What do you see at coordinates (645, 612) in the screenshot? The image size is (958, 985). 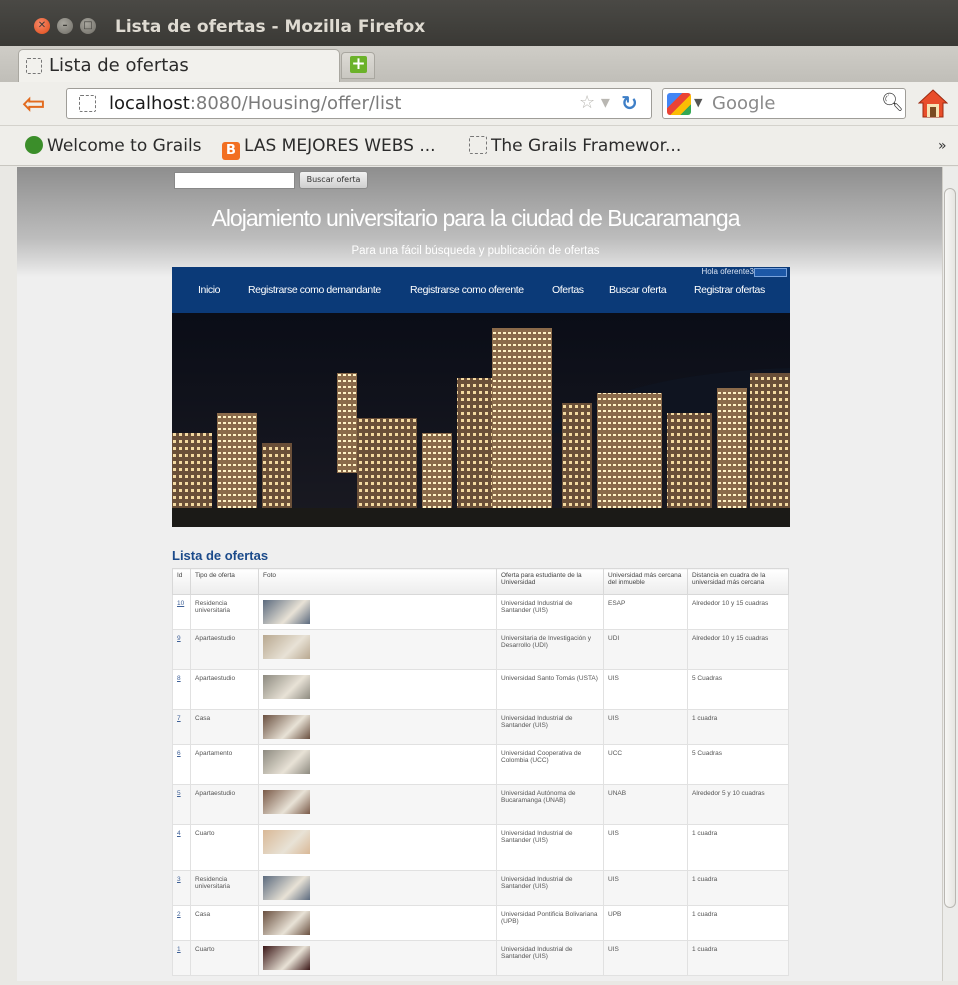 I see `nearest-university: ESAP` at bounding box center [645, 612].